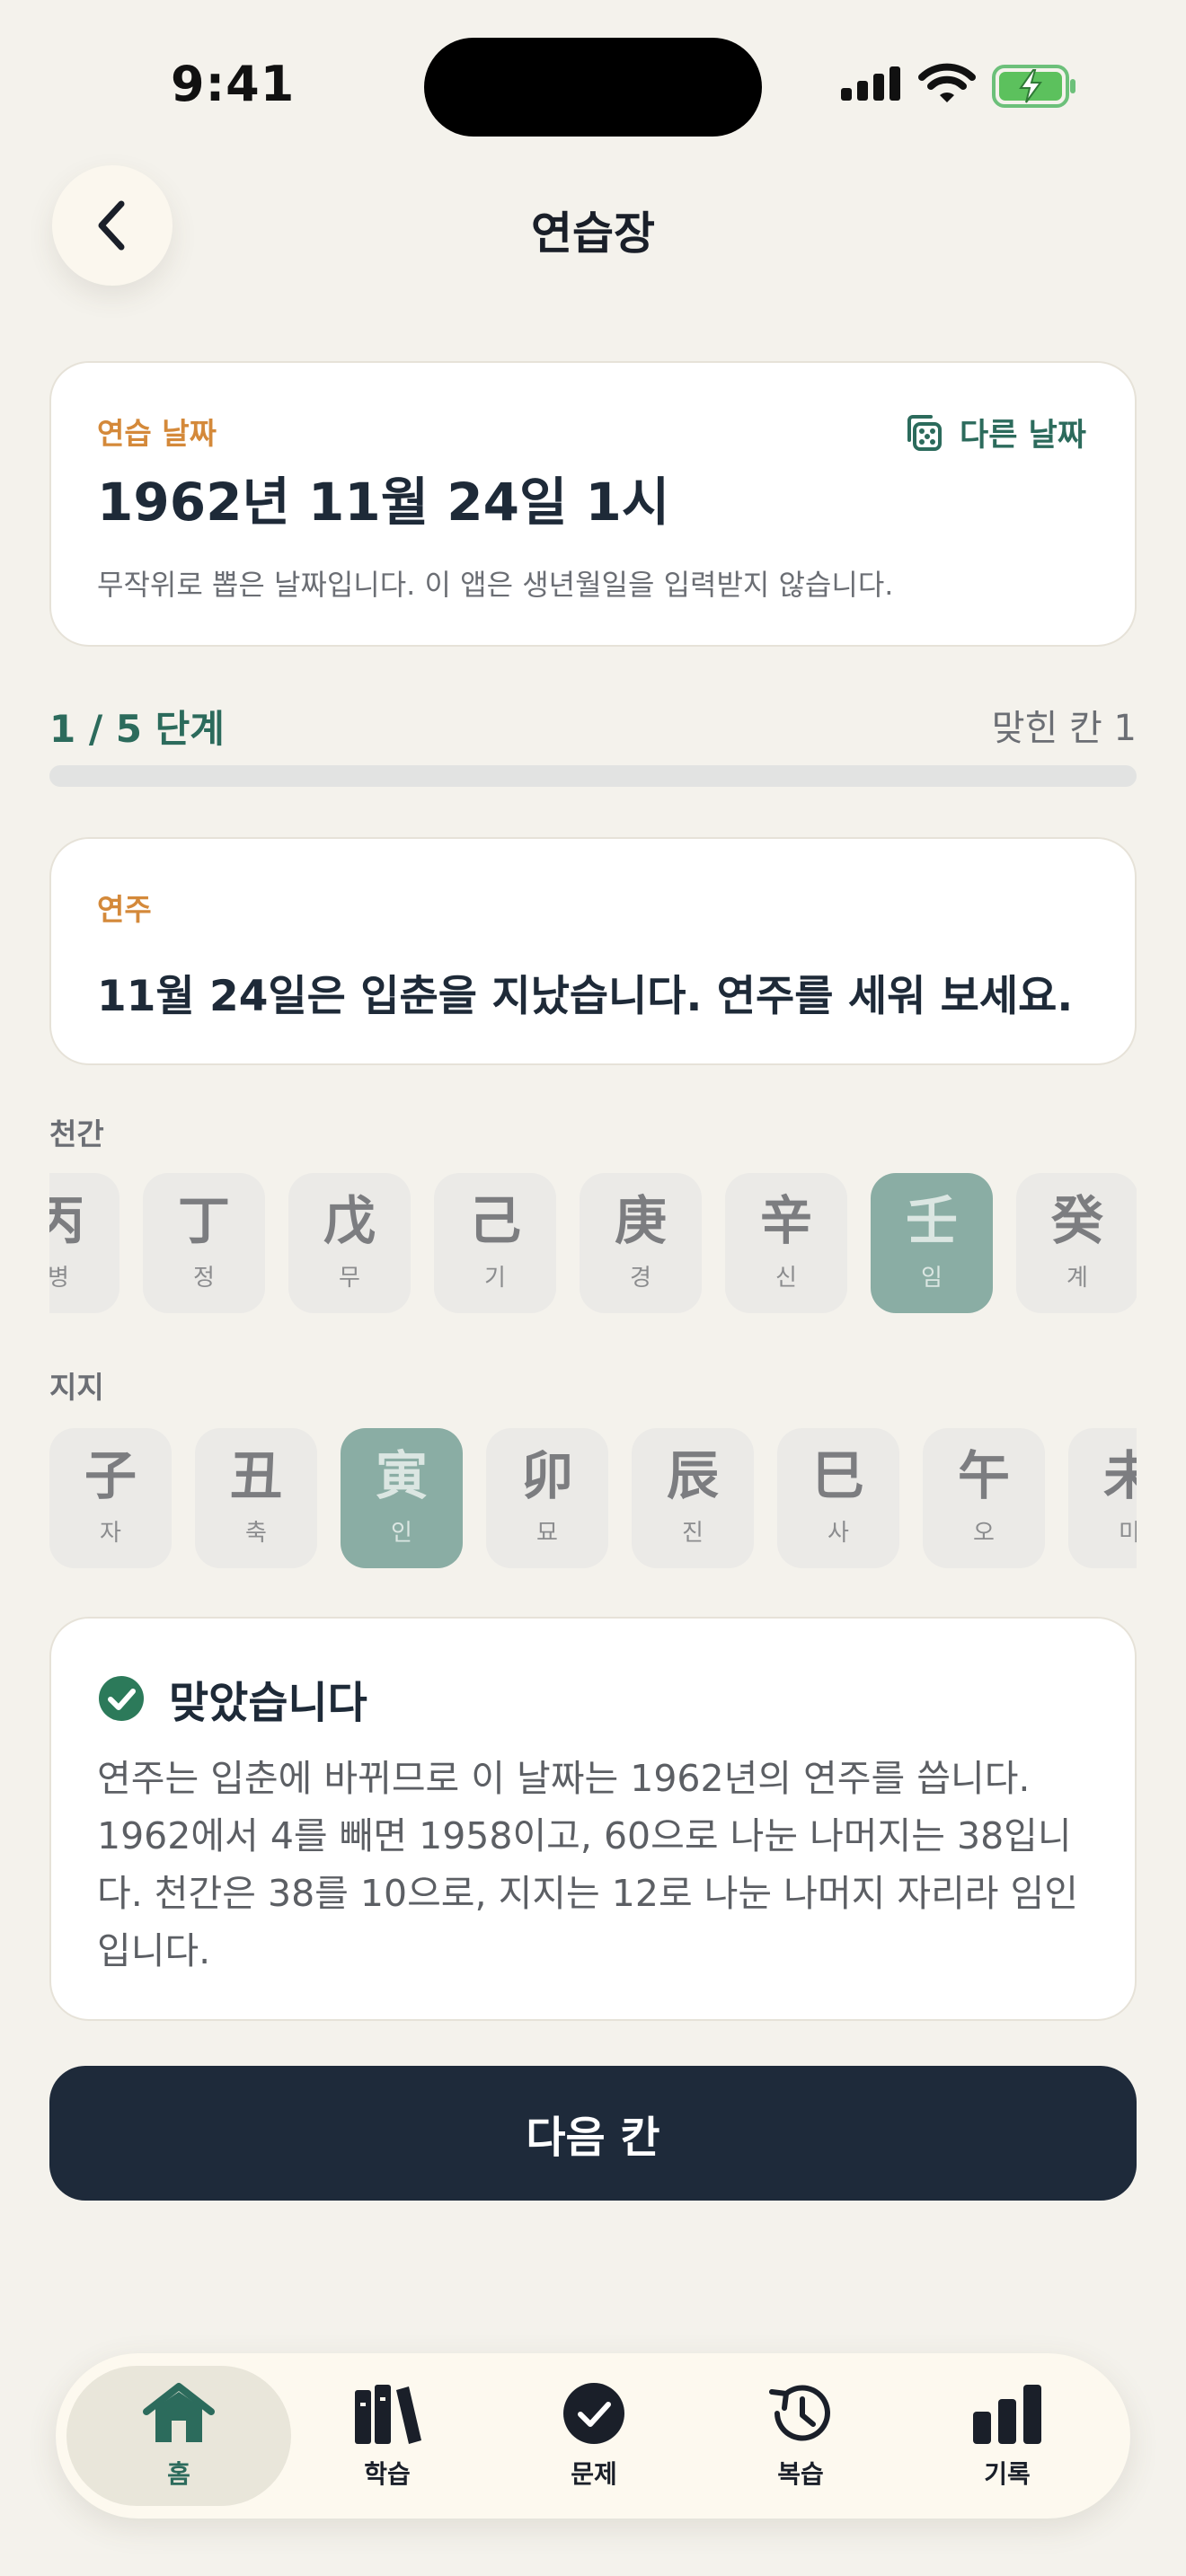 Image resolution: width=1186 pixels, height=2576 pixels. I want to click on branch-hanja: 卯, so click(546, 1475).